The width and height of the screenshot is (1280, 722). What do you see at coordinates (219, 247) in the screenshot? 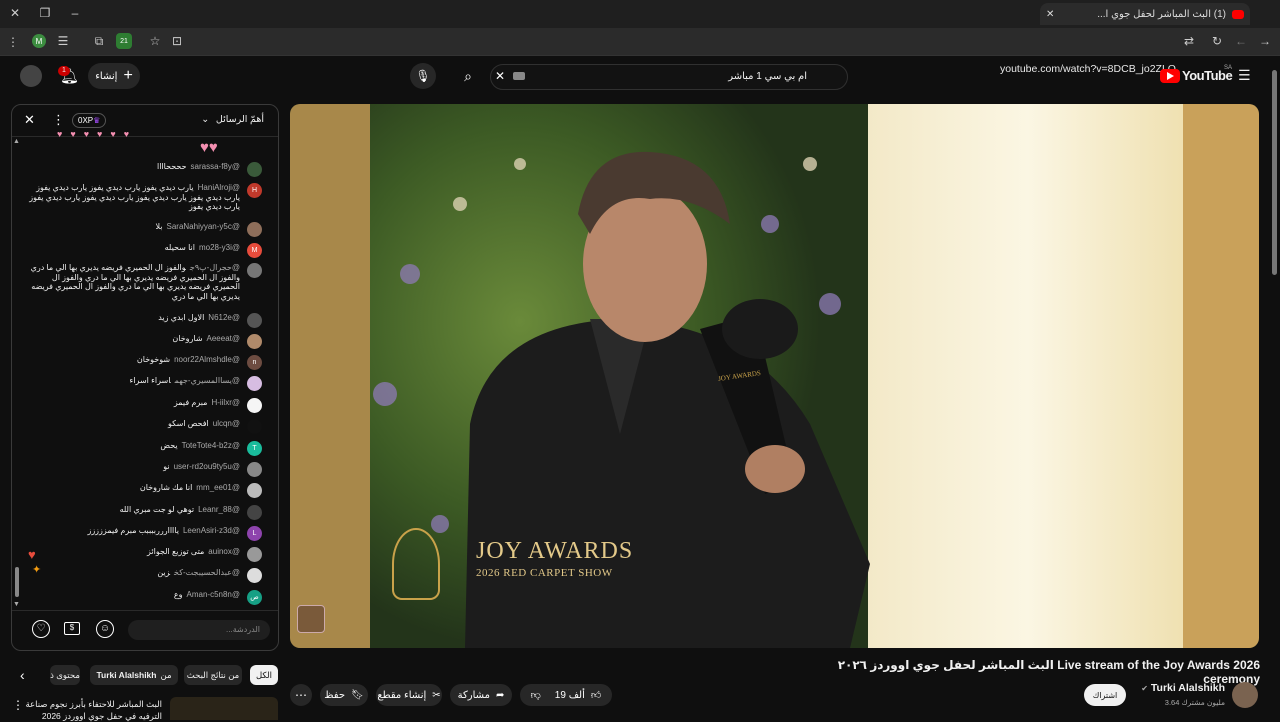
I see `chat-author: @mo28-y3i` at bounding box center [219, 247].